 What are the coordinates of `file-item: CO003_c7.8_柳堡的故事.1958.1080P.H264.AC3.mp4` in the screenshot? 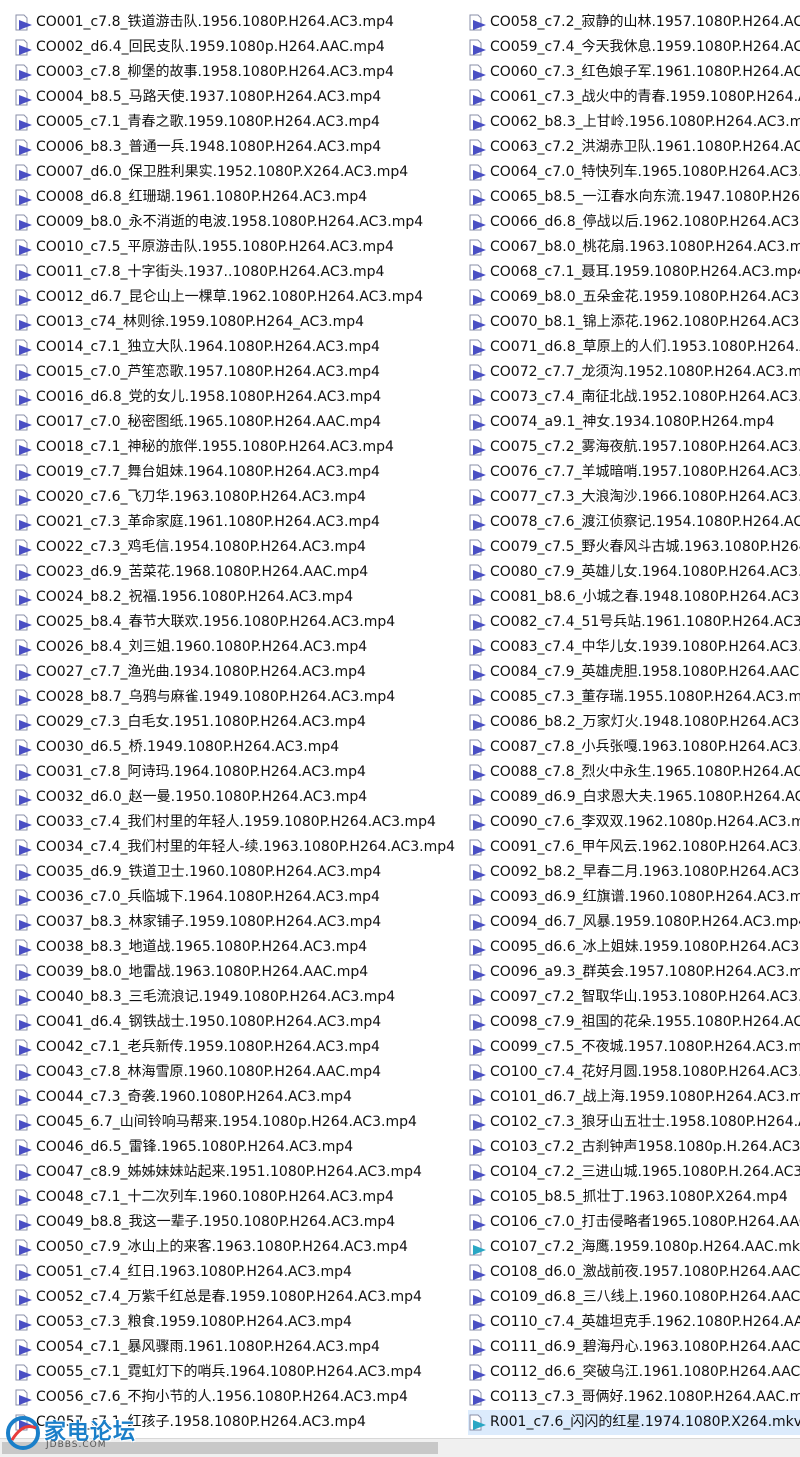 It's located at (239, 72).